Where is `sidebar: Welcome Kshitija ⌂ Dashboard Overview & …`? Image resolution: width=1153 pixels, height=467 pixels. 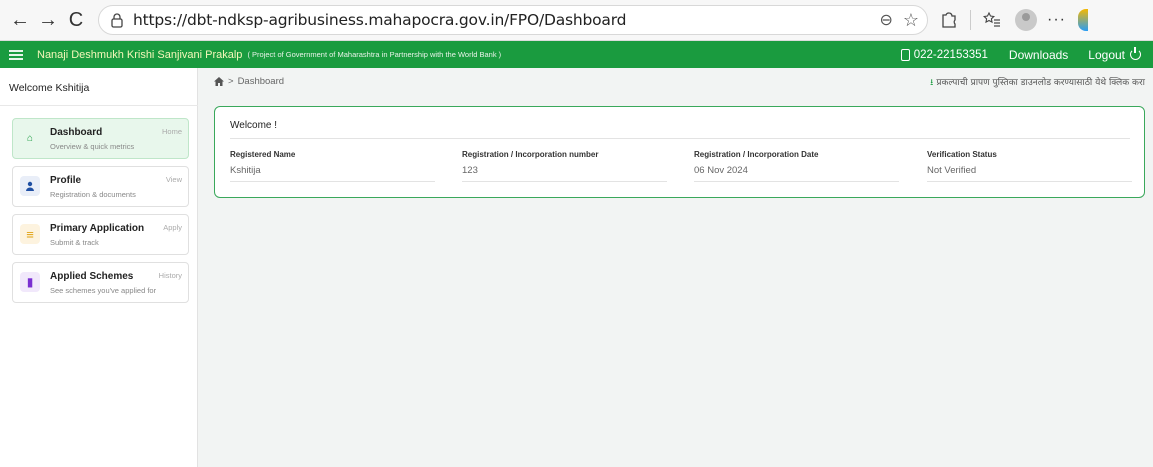 sidebar: Welcome Kshitija ⌂ Dashboard Overview & … is located at coordinates (99, 267).